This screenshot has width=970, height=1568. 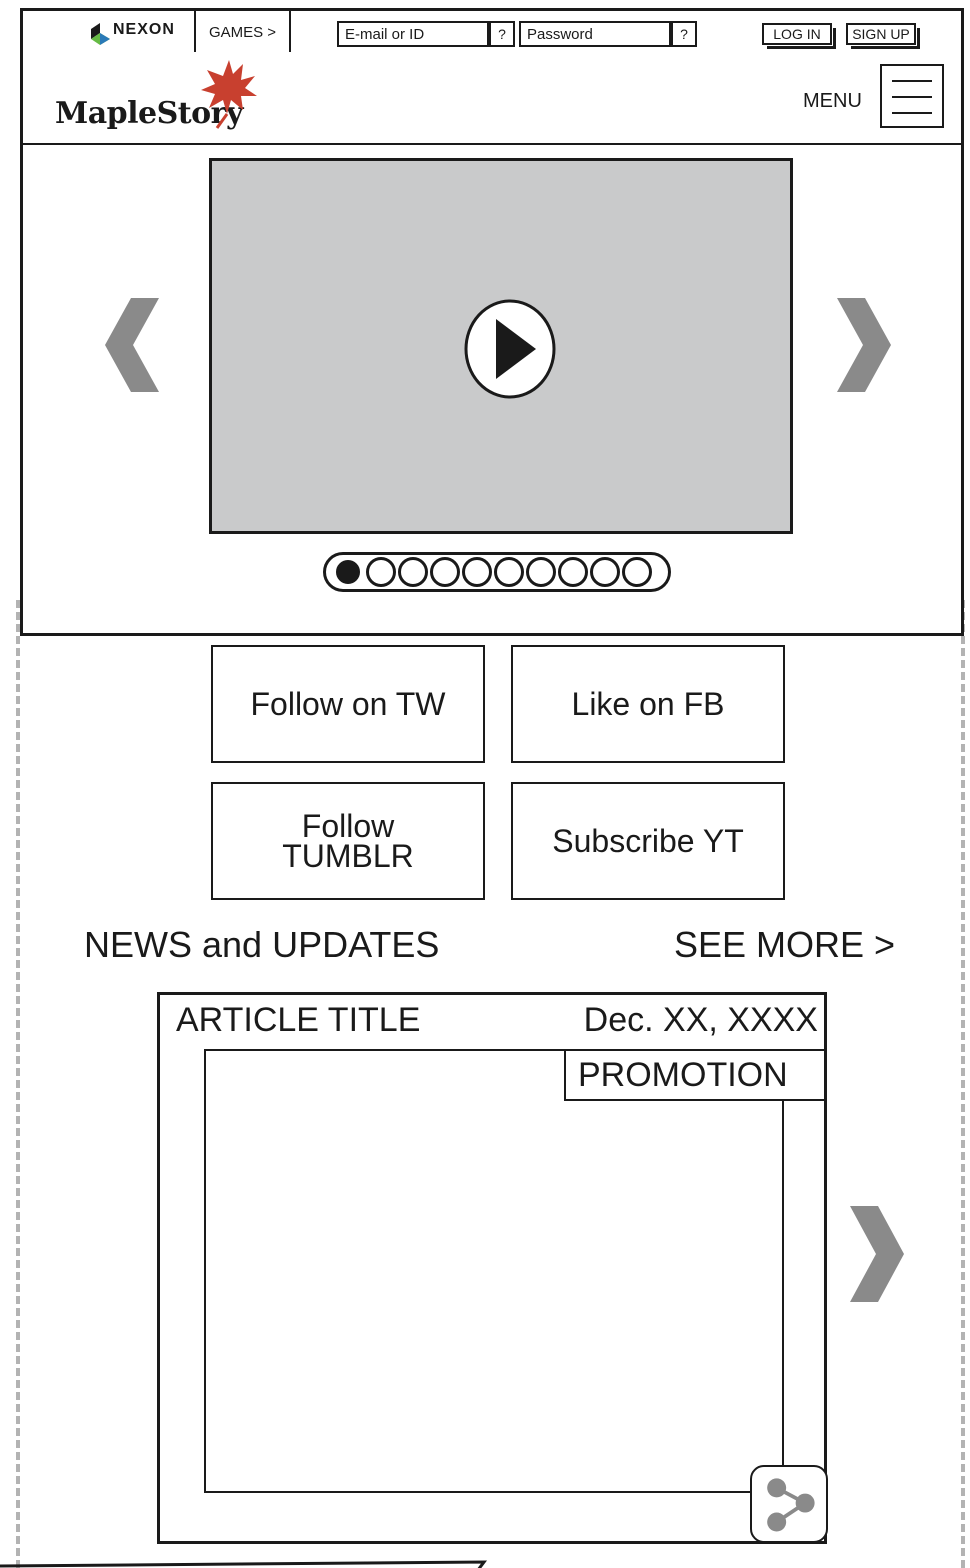 What do you see at coordinates (348, 826) in the screenshot?
I see `follow-tumblr-label-line1: Follow` at bounding box center [348, 826].